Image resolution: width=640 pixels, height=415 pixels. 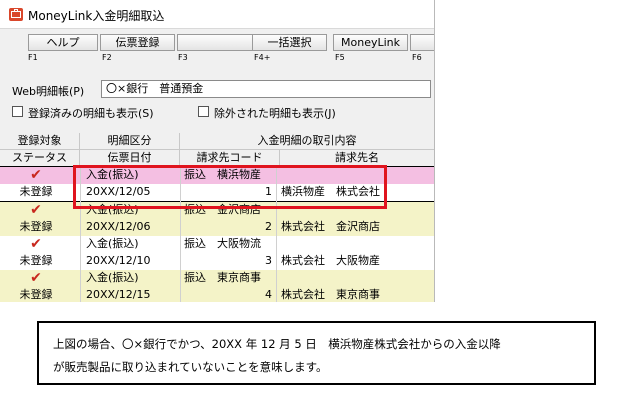 What do you see at coordinates (217, 227) in the screenshot?
I see `table-row: 未登録 20XX/12/06 2 株式会社 金沢商店` at bounding box center [217, 227].